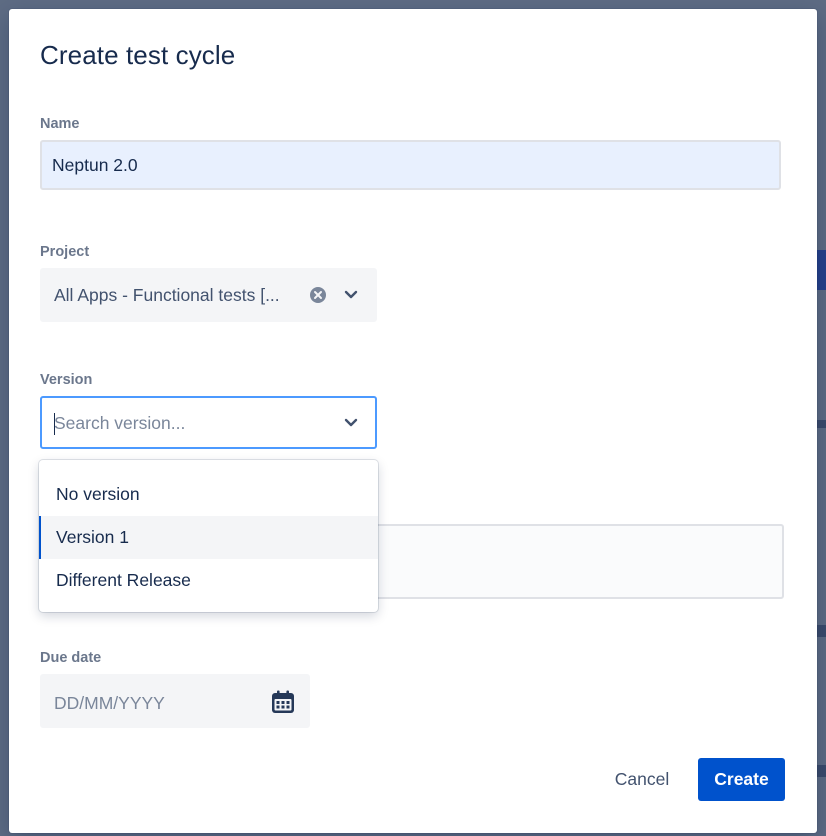 The image size is (826, 836). What do you see at coordinates (184, 423) in the screenshot?
I see `version-search-input` at bounding box center [184, 423].